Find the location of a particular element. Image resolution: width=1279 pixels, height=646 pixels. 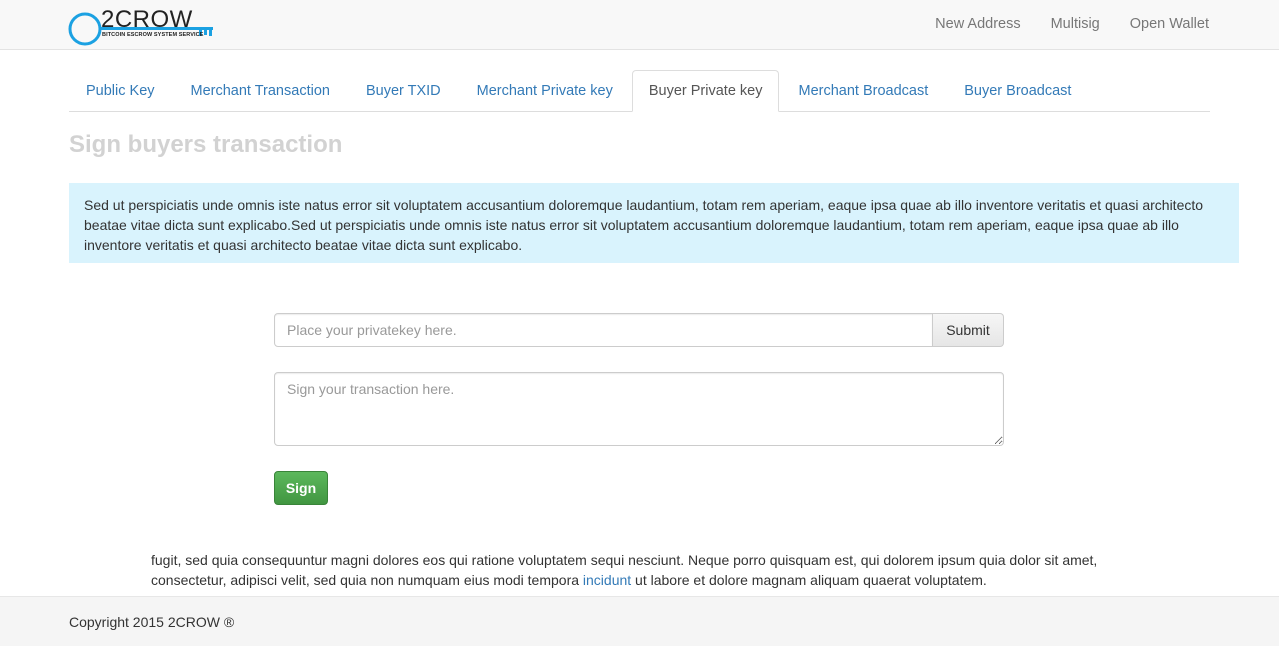

top-nav: New Address Multisig Open Wallet is located at coordinates (1072, 24).